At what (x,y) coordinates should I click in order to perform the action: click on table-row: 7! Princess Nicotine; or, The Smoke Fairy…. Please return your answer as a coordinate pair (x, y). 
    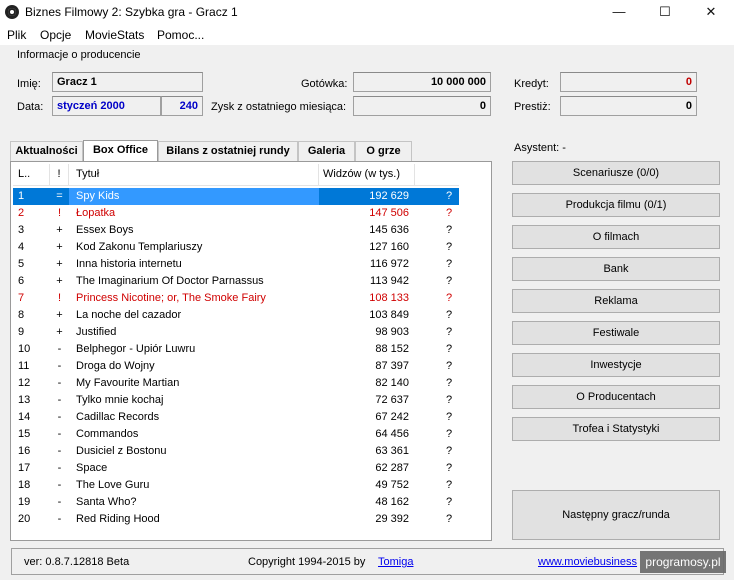
    Looking at the image, I should click on (236, 298).